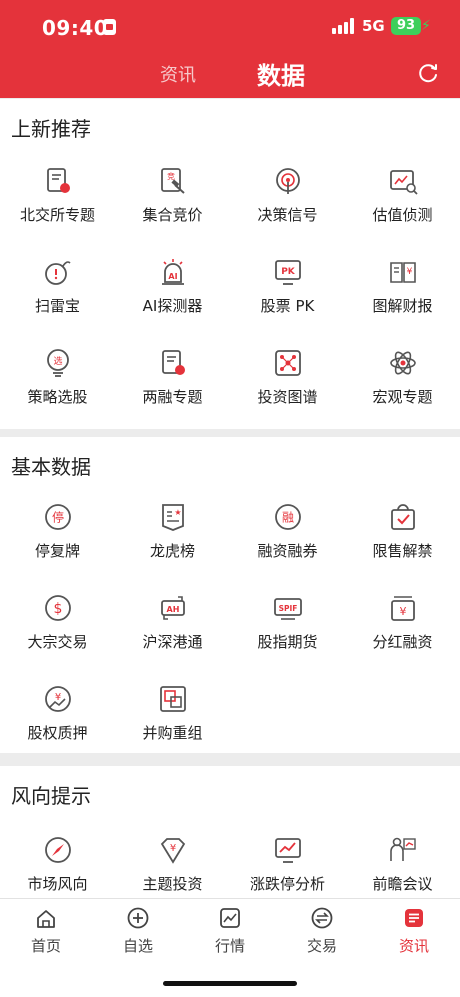 This screenshot has height=997, width=460. I want to click on ranking-banner-icon: ★, so click(173, 517).